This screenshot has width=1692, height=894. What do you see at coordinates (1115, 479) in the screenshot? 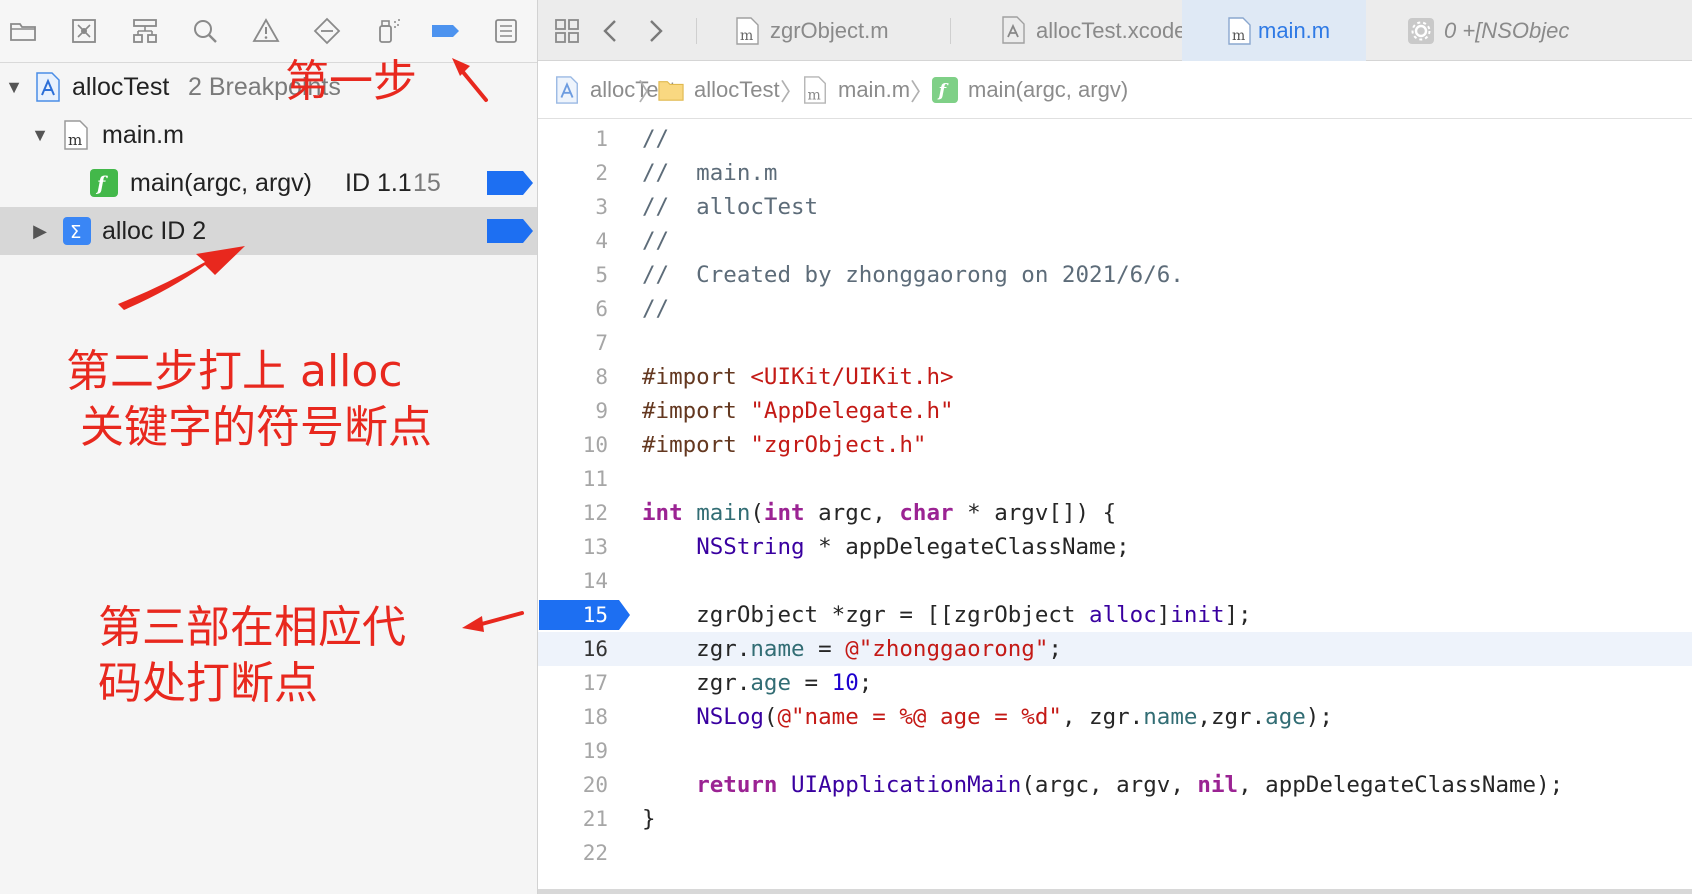
I see `code-line: 11` at bounding box center [1115, 479].